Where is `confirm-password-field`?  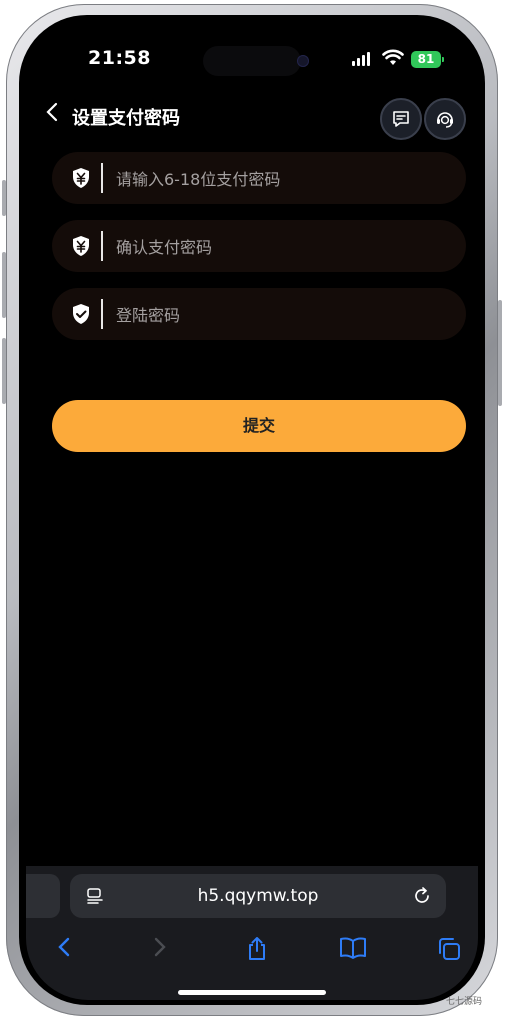 confirm-password-field is located at coordinates (259, 246).